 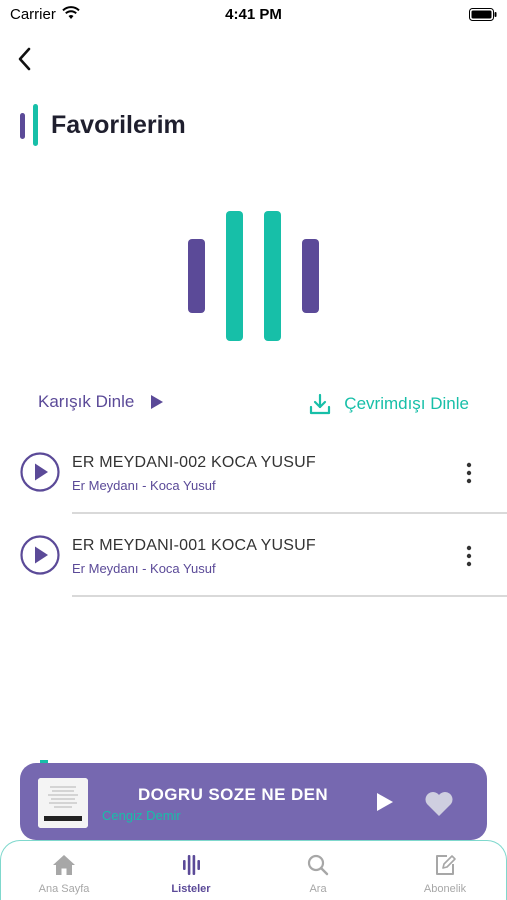 I want to click on now-playing-title: DOGRU SOZE NE DEN, so click(x=233, y=794).